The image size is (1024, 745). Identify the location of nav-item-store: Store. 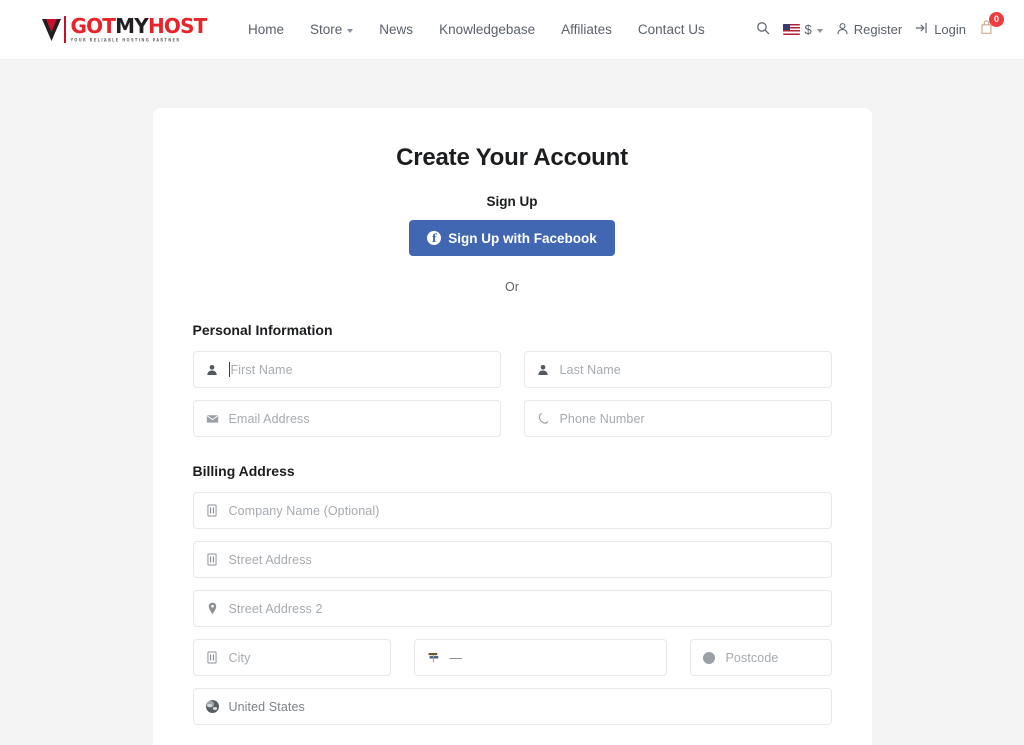
(332, 29).